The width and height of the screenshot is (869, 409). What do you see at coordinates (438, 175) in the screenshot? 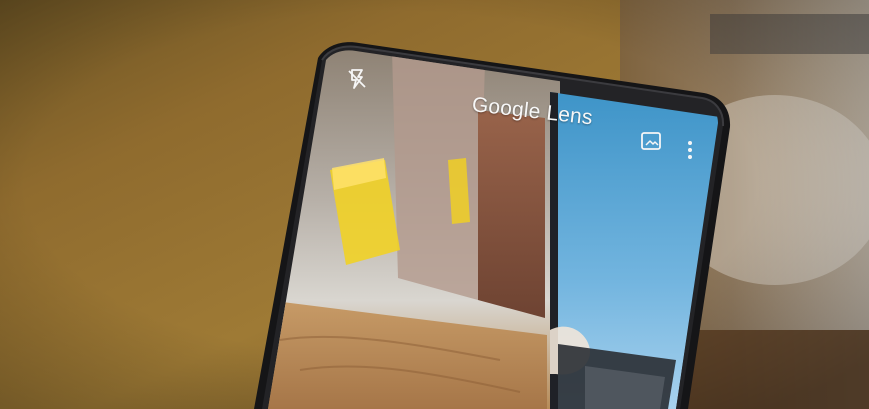
I see `white-brick-wall` at bounding box center [438, 175].